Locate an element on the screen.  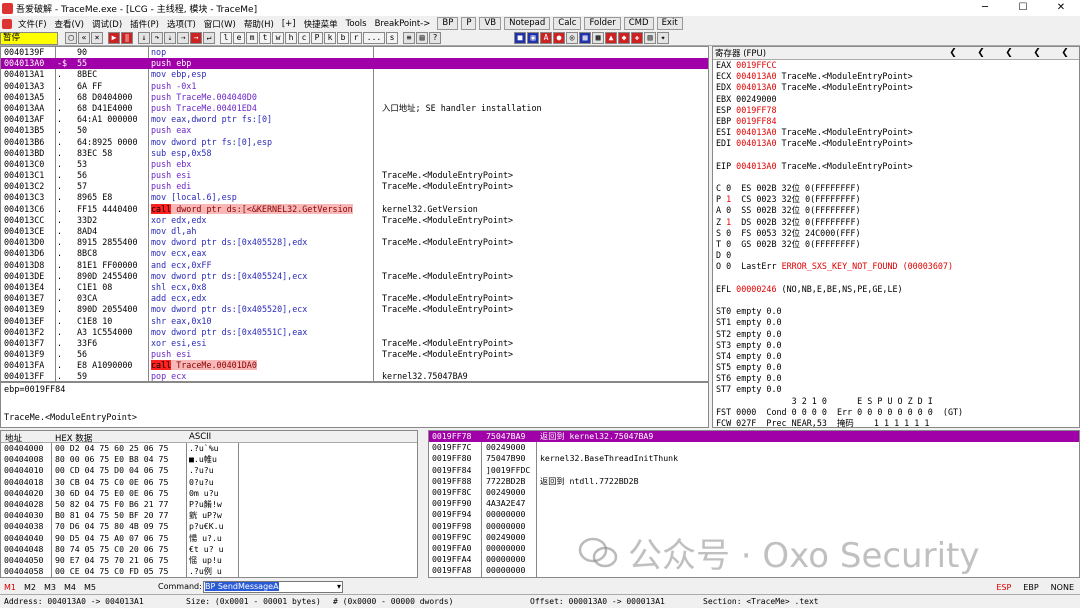
disassembly-row: 004013C0. 53 push ebx is located at coordinates (354, 164).